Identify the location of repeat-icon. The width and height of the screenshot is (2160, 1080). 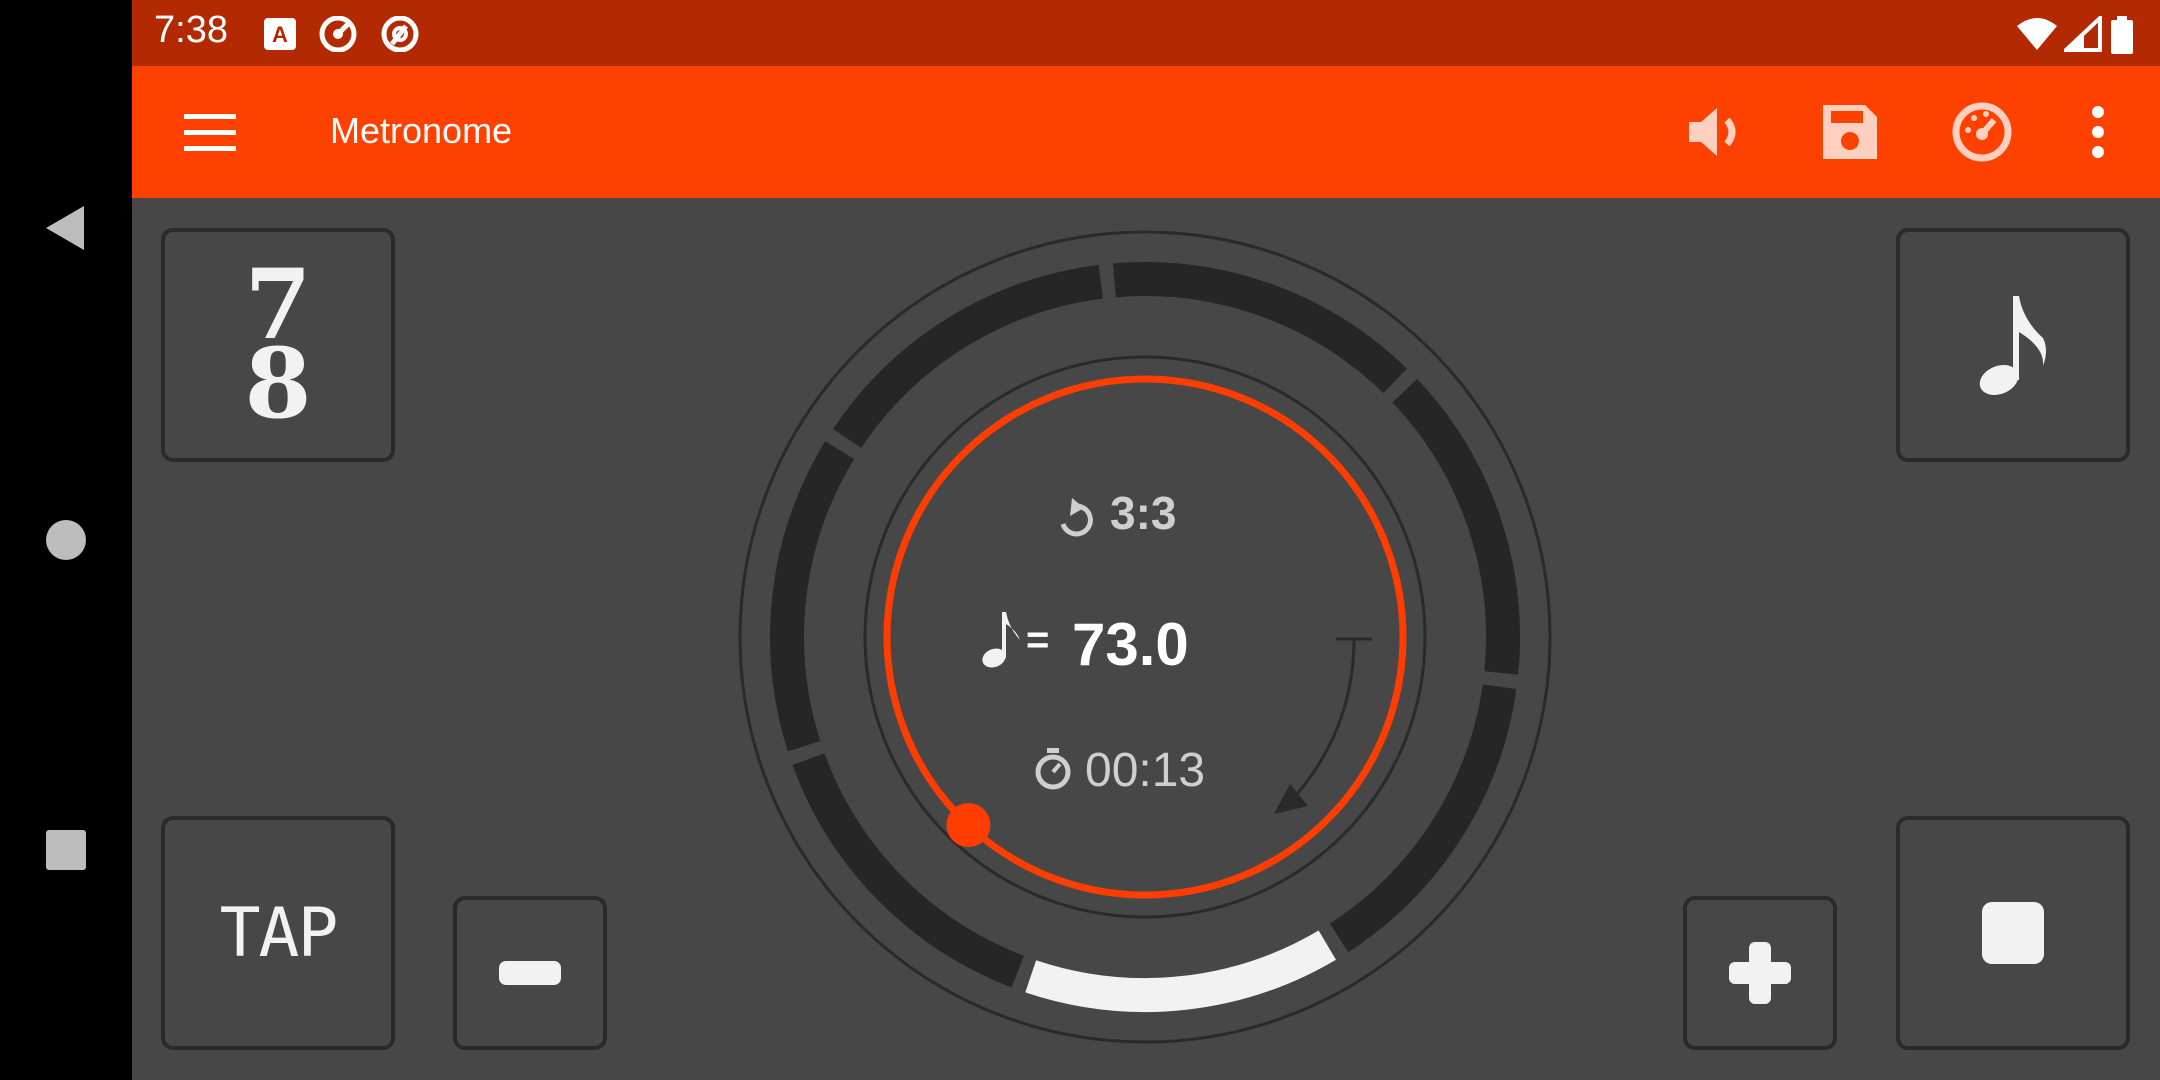
(1076, 517).